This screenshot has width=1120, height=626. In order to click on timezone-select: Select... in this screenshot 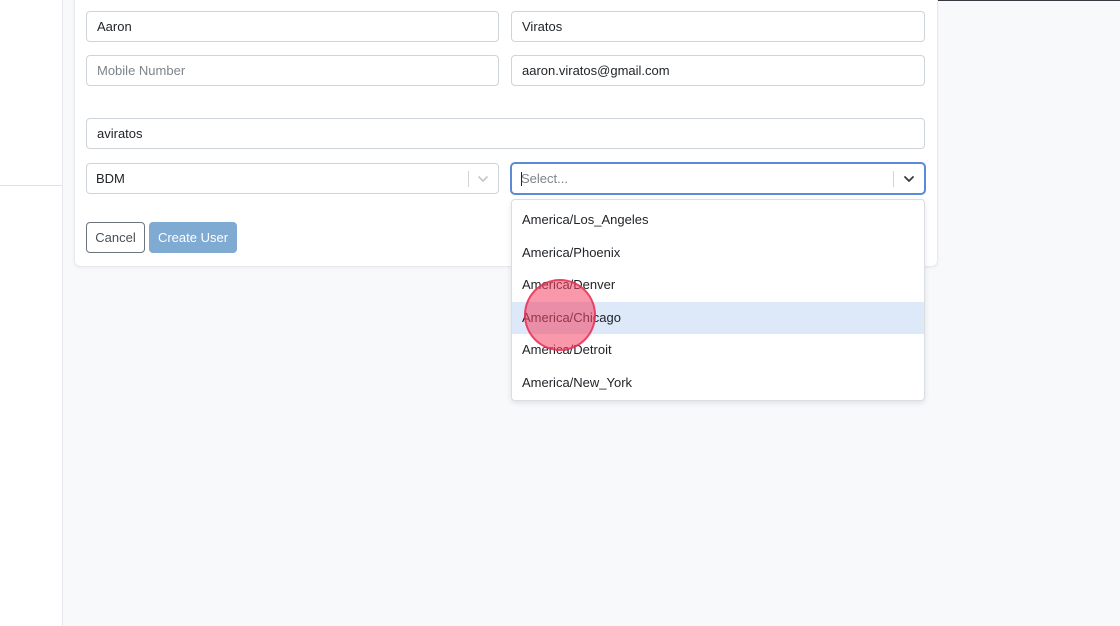, I will do `click(718, 178)`.